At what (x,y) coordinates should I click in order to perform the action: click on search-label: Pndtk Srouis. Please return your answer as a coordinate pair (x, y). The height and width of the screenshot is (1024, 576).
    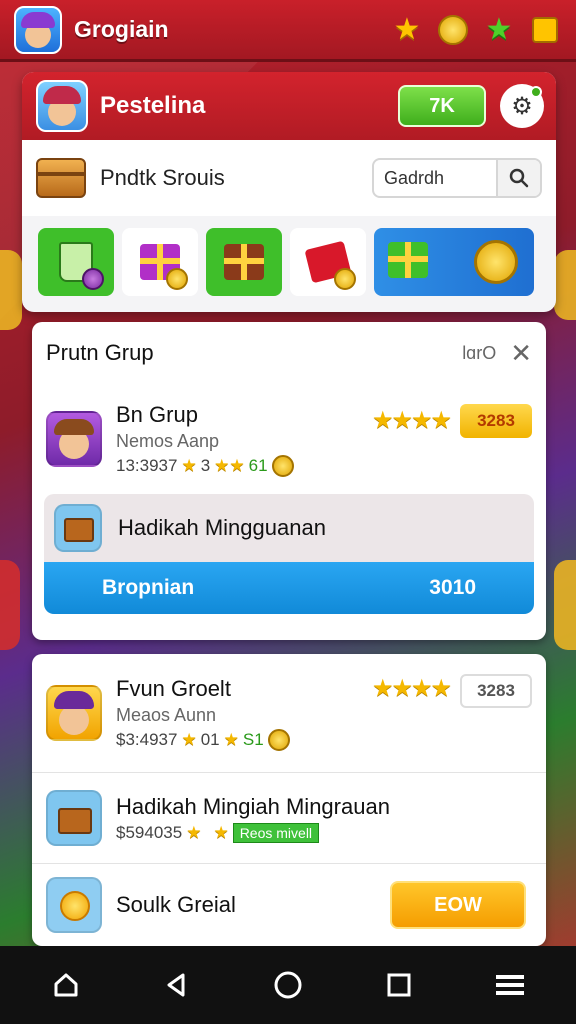
    Looking at the image, I should click on (162, 177).